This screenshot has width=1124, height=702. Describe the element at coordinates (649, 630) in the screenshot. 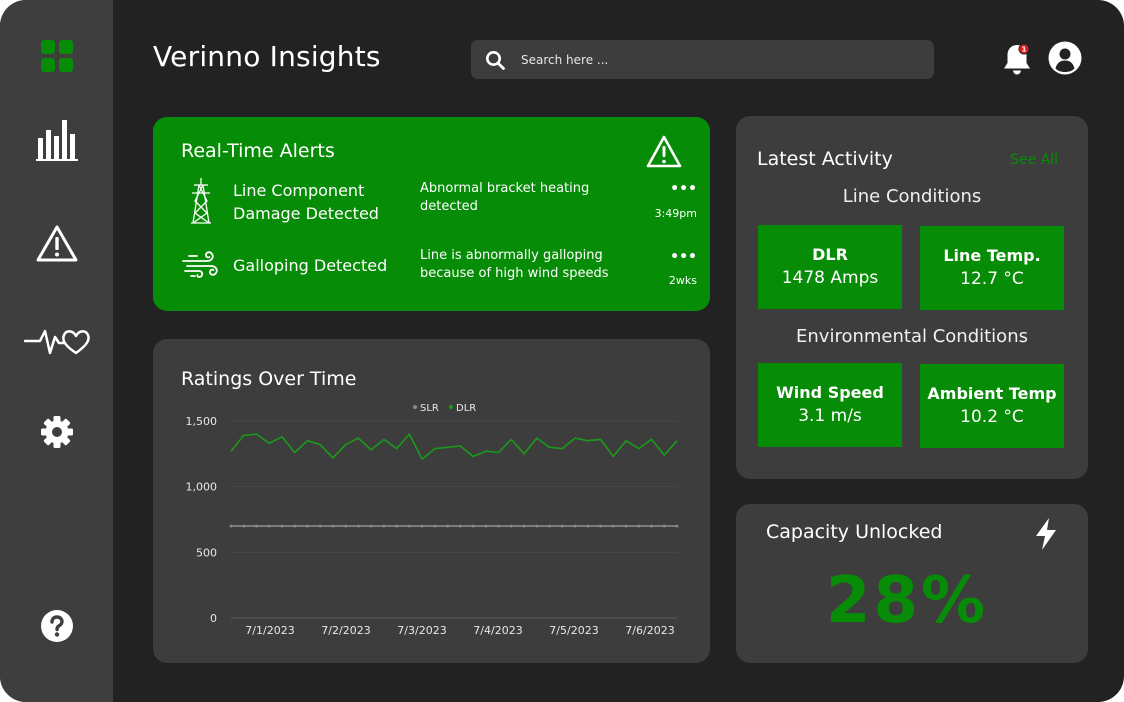

I see `x-tick-label: 7/6/2023` at that location.